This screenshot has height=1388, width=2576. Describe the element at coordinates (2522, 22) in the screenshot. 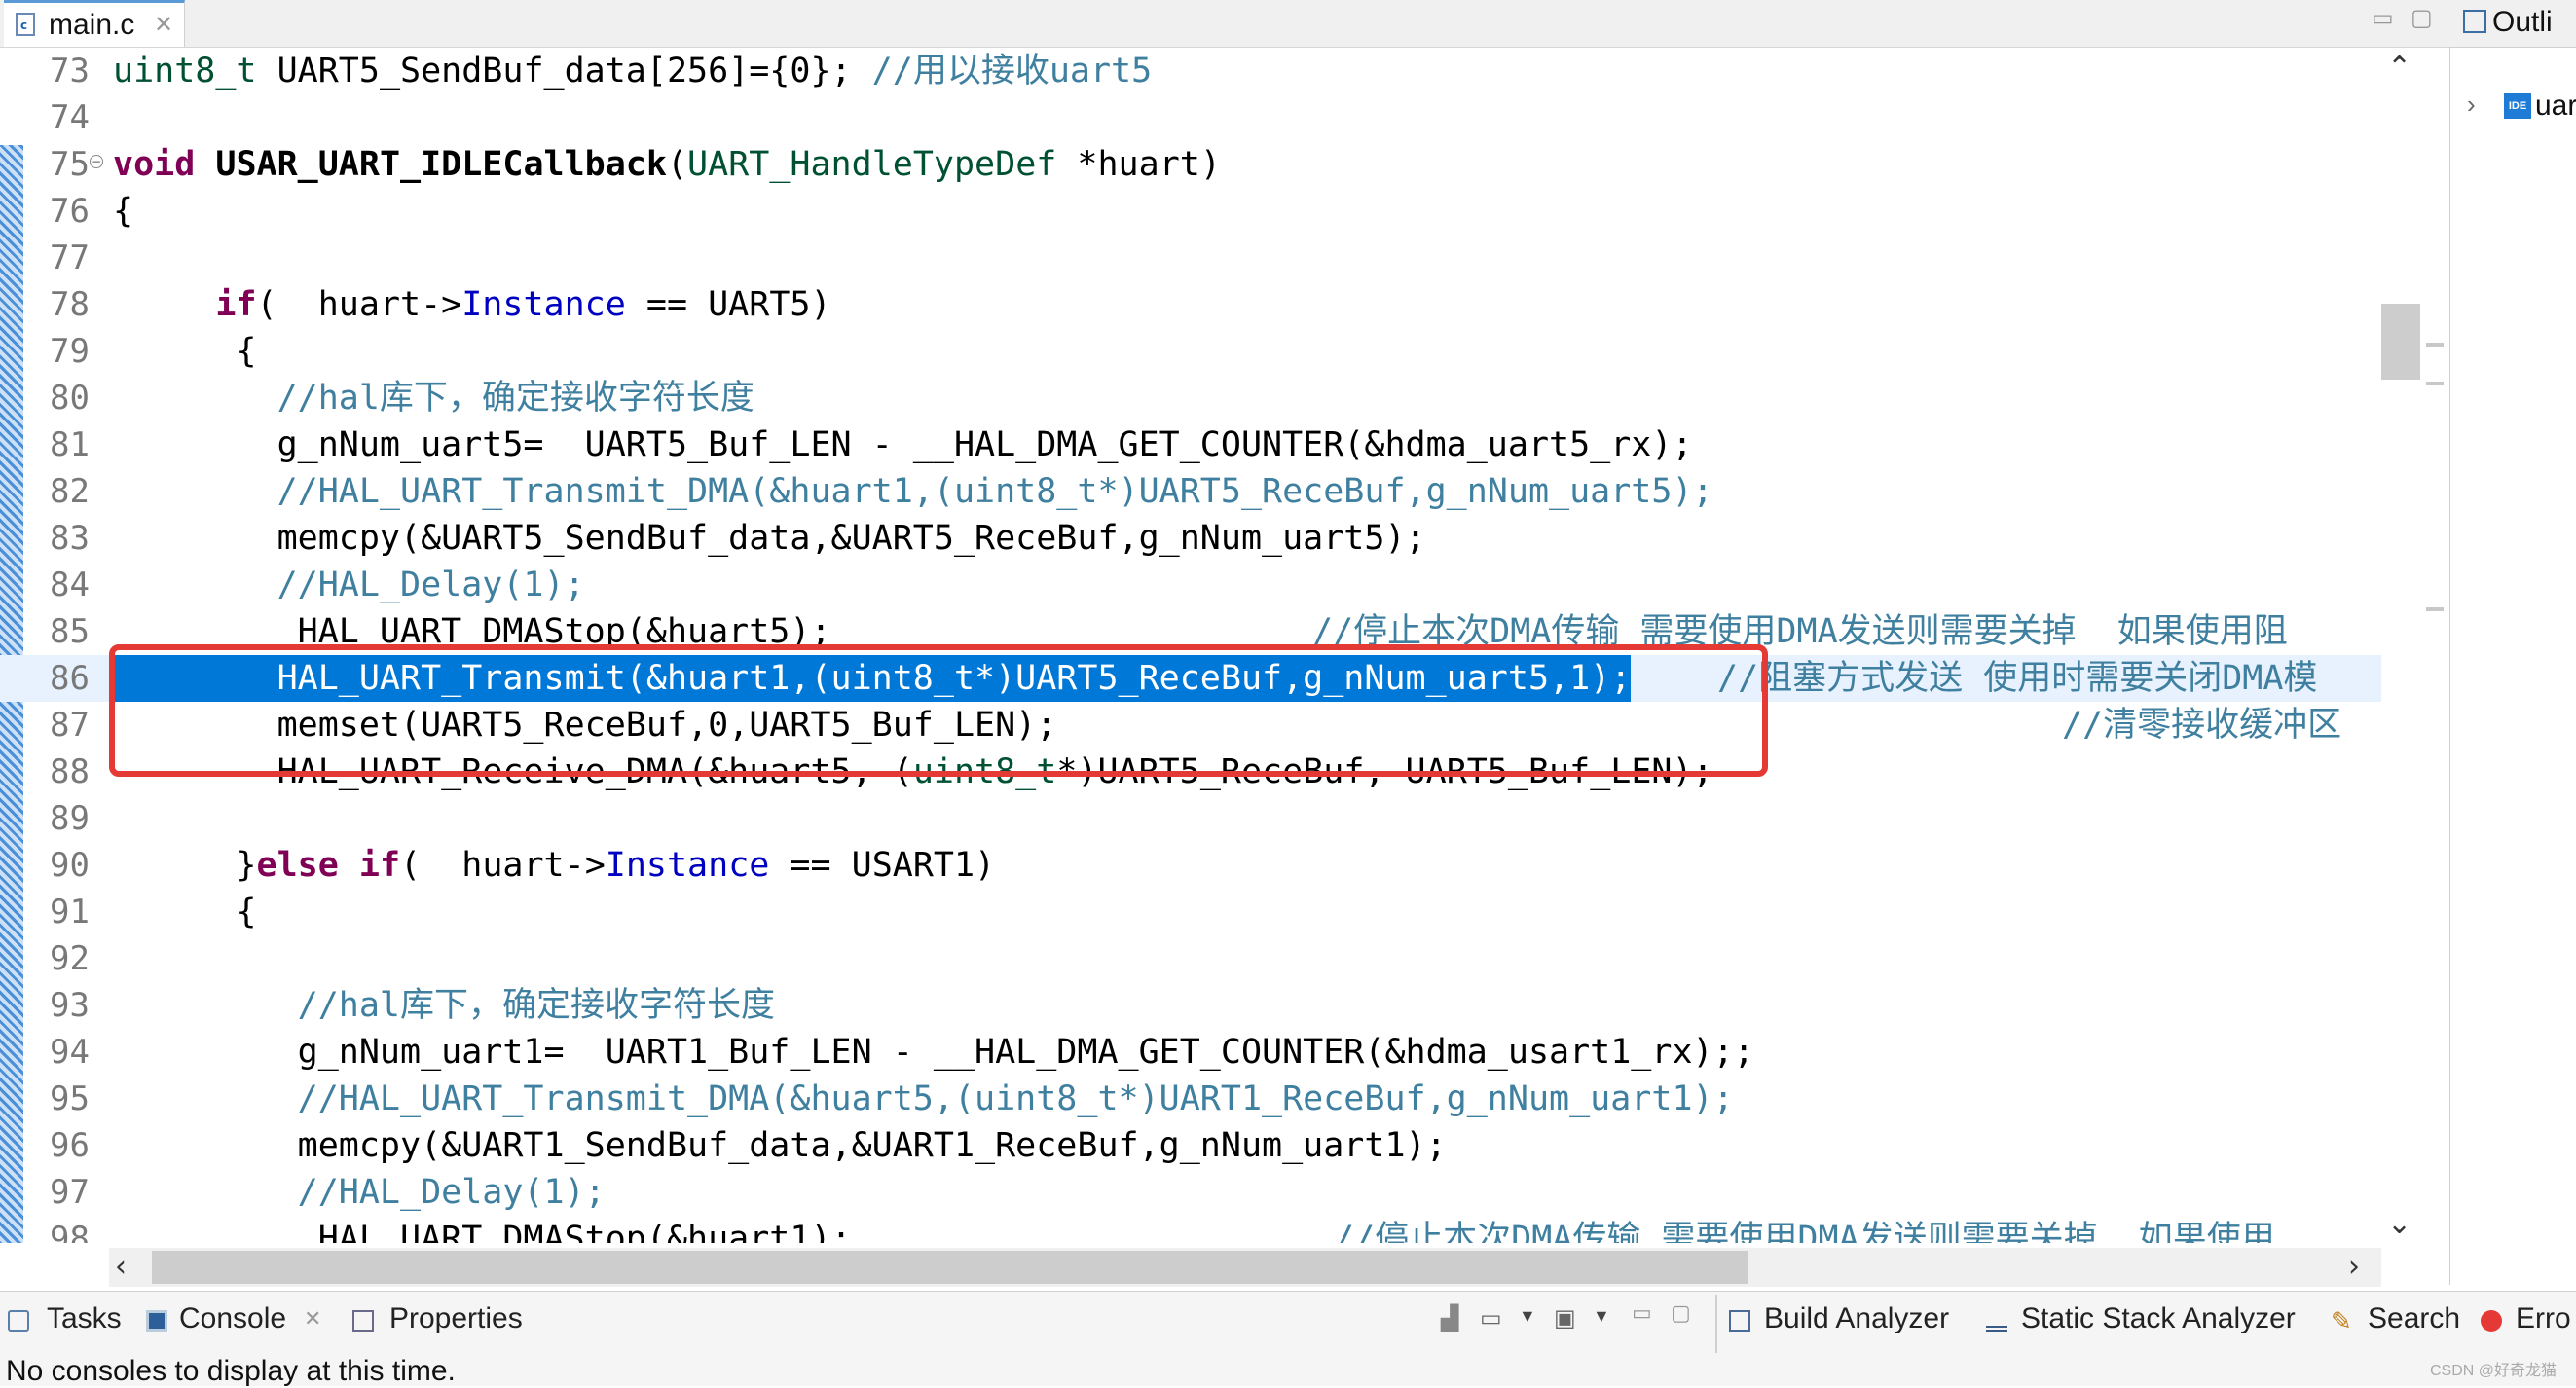

I see `outline-tab-label: Outli` at that location.